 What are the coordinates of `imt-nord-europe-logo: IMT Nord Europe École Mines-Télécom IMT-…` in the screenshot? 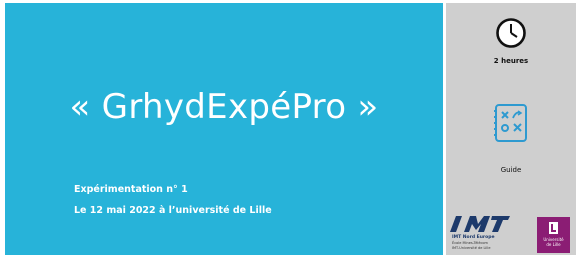 It's located at (481, 236).